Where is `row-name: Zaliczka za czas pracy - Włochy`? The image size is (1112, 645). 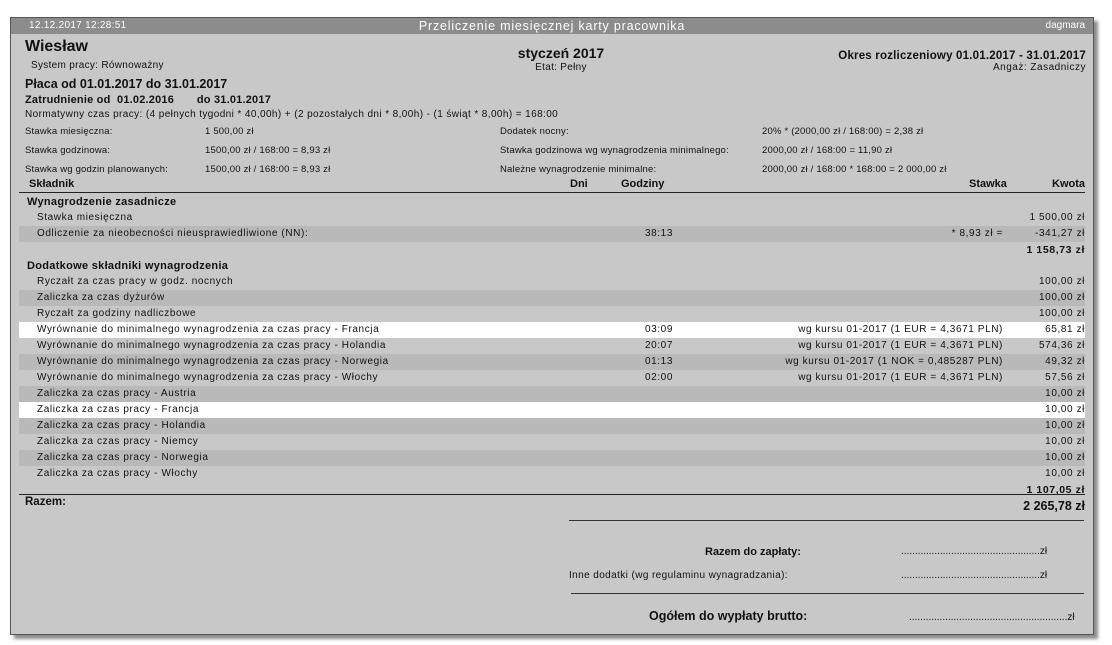 row-name: Zaliczka za czas pracy - Włochy is located at coordinates (117, 473).